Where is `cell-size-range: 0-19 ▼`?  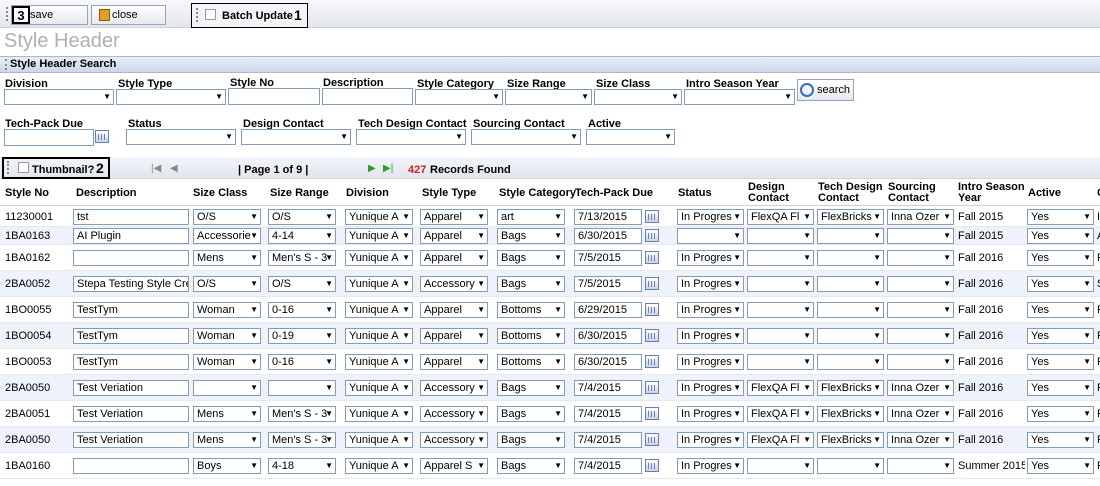
cell-size-range: 0-19 ▼ is located at coordinates (302, 336).